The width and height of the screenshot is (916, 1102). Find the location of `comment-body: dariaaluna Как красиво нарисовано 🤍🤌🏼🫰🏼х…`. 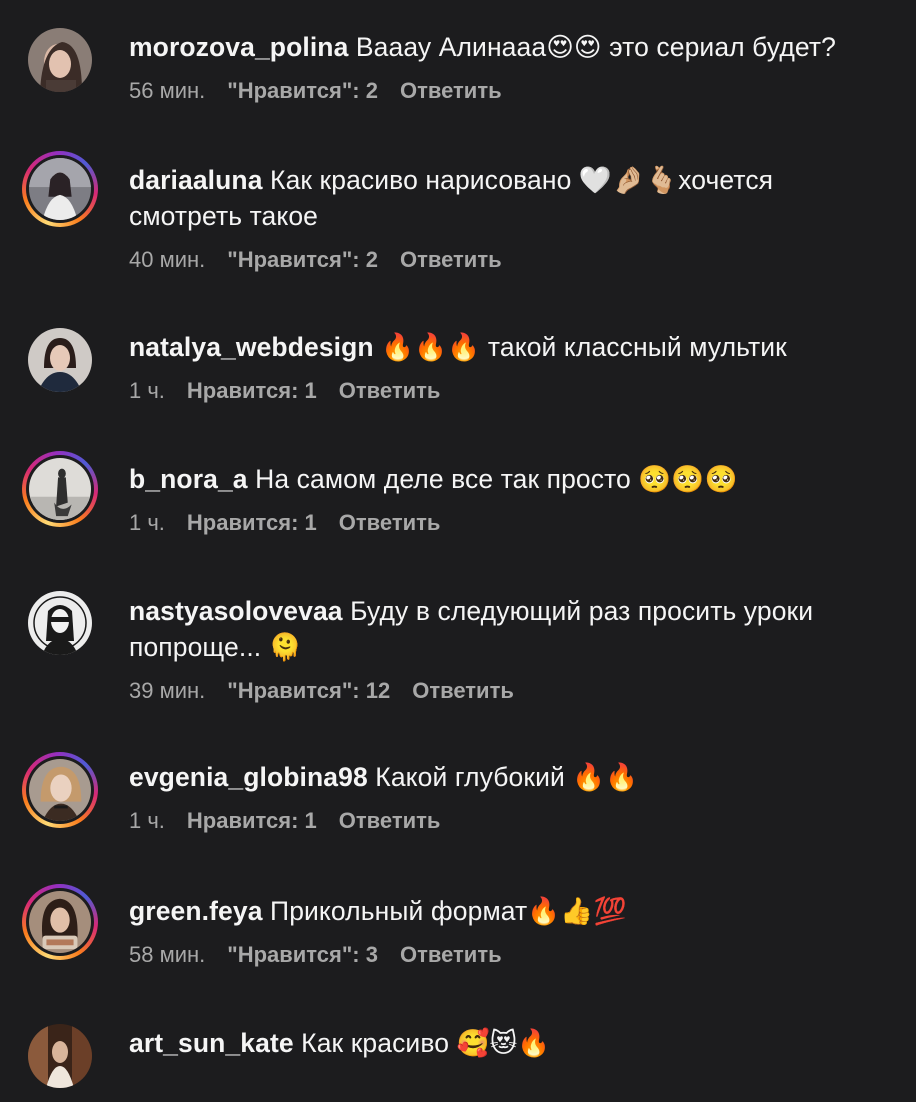

comment-body: dariaaluna Как красиво нарисовано 🤍🤌🏼🫰🏼х… is located at coordinates (507, 218).